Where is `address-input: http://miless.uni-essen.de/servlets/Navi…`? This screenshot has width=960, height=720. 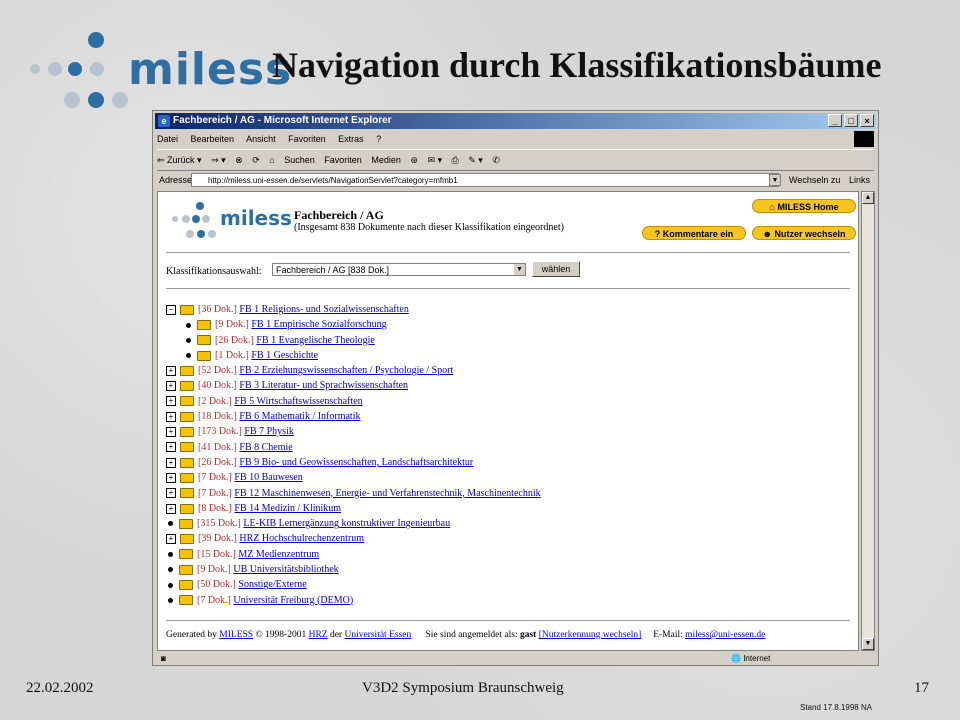 address-input: http://miless.uni-essen.de/servlets/Navi… is located at coordinates (485, 180).